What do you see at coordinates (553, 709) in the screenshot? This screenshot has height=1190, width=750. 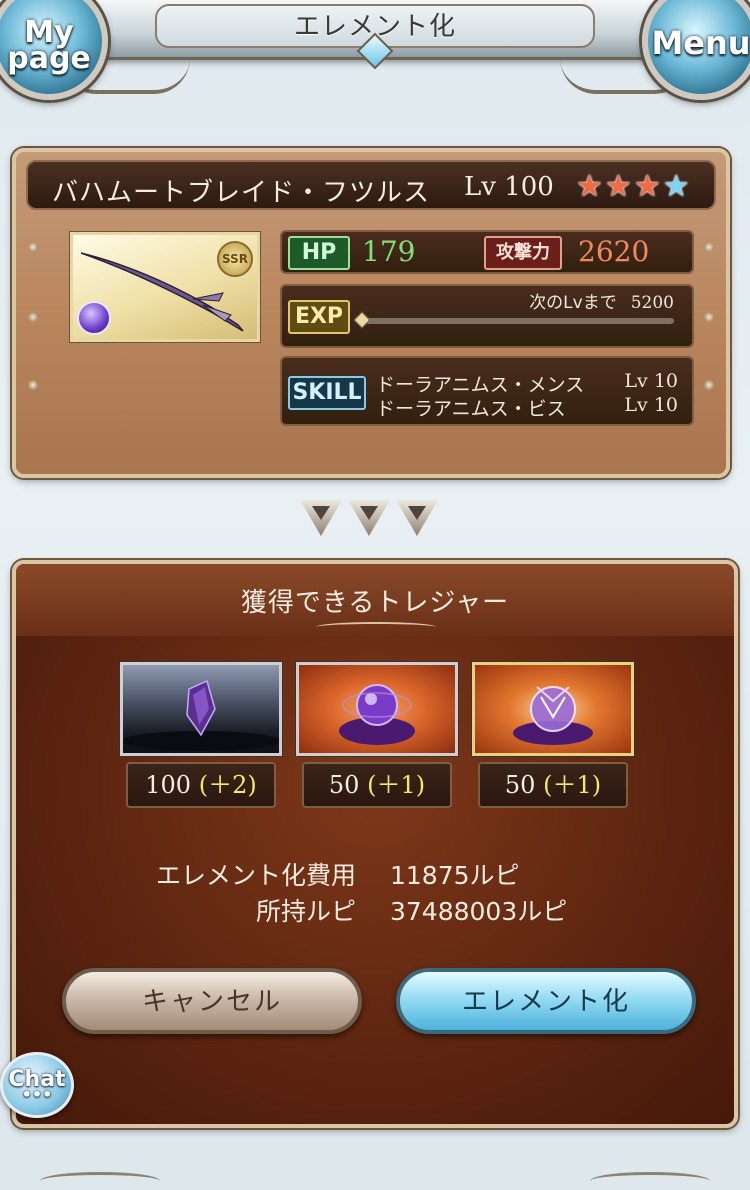 I see `dark-anima-icon` at bounding box center [553, 709].